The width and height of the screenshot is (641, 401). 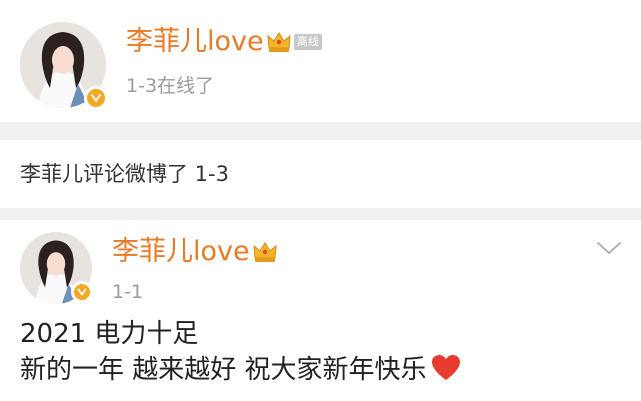 I want to click on post-line: 2021 电力十足, so click(x=109, y=334).